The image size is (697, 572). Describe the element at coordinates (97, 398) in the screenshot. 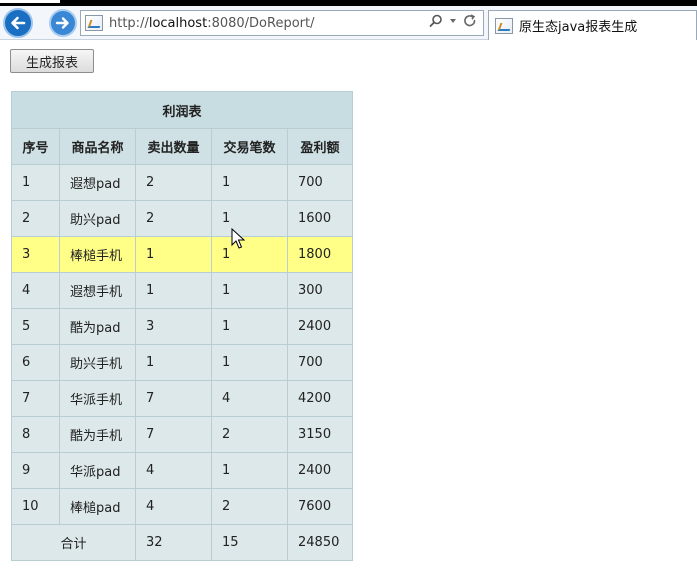

I see `table-cell: 华派手机` at that location.